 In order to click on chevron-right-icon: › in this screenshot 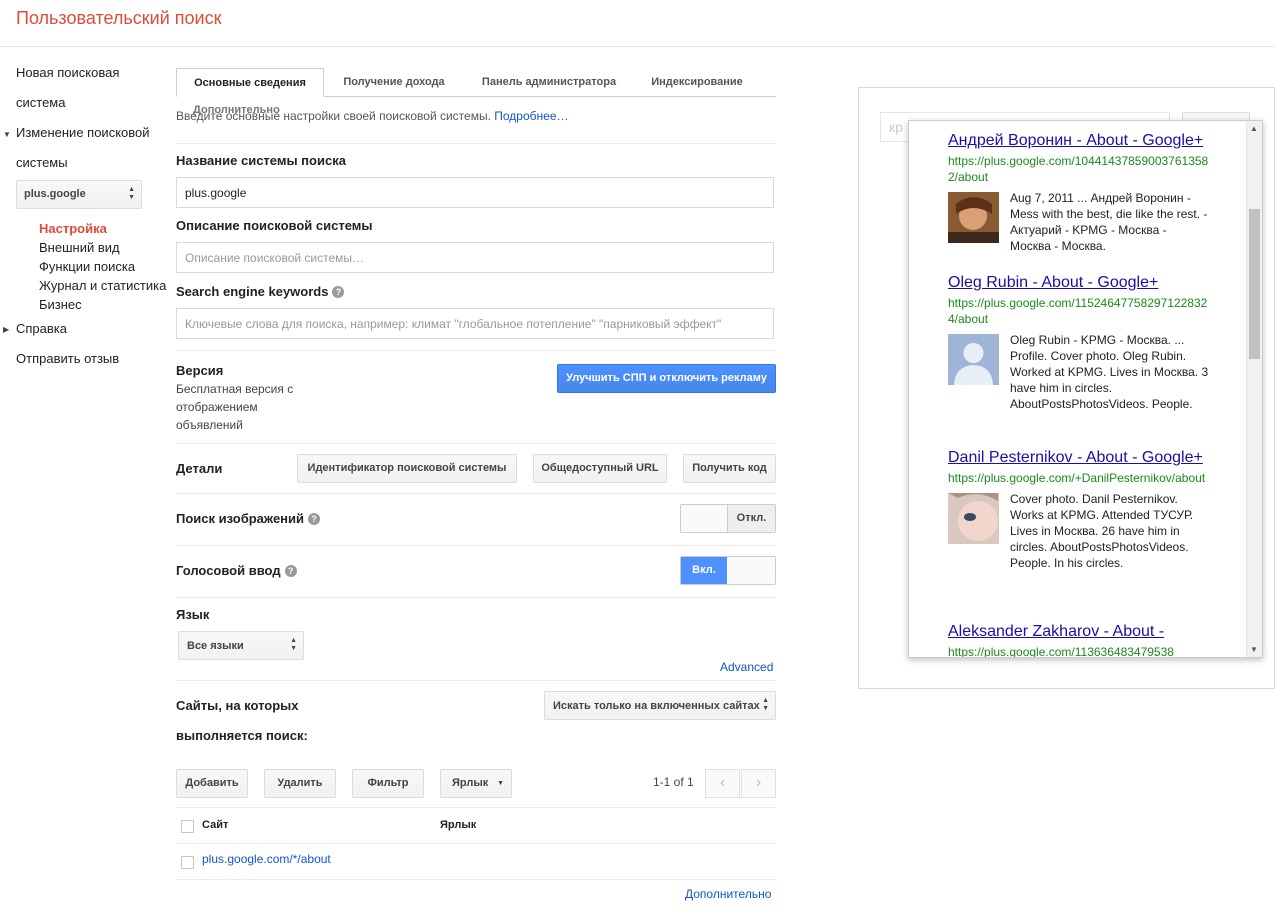, I will do `click(758, 782)`.